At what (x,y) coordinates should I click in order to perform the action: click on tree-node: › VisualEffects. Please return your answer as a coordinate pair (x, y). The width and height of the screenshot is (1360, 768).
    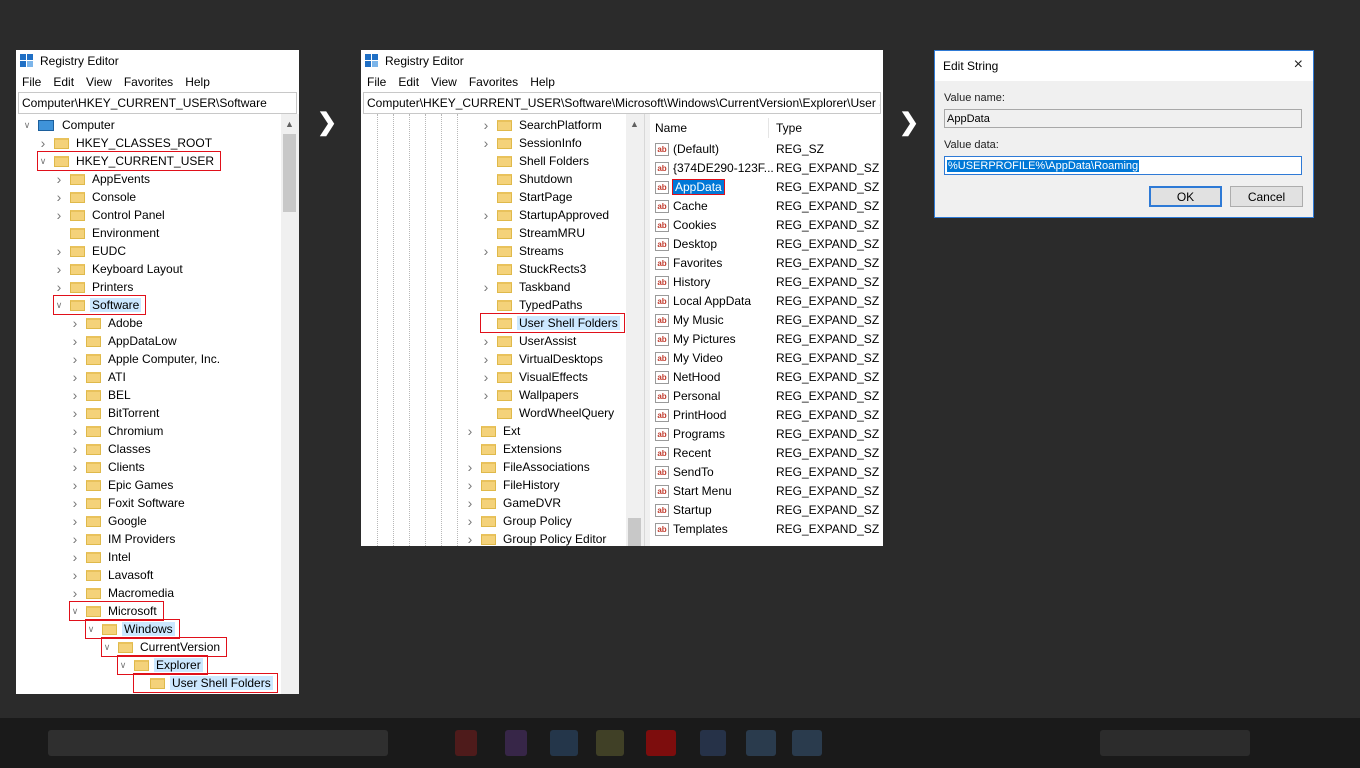
    Looking at the image, I should click on (535, 377).